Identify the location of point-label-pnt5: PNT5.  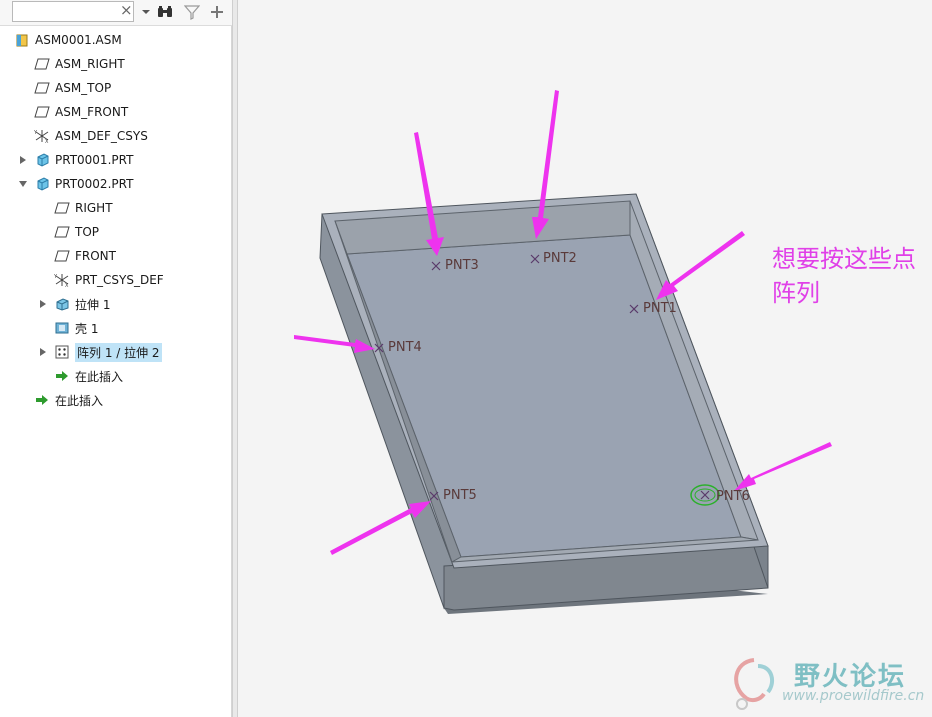
(460, 495).